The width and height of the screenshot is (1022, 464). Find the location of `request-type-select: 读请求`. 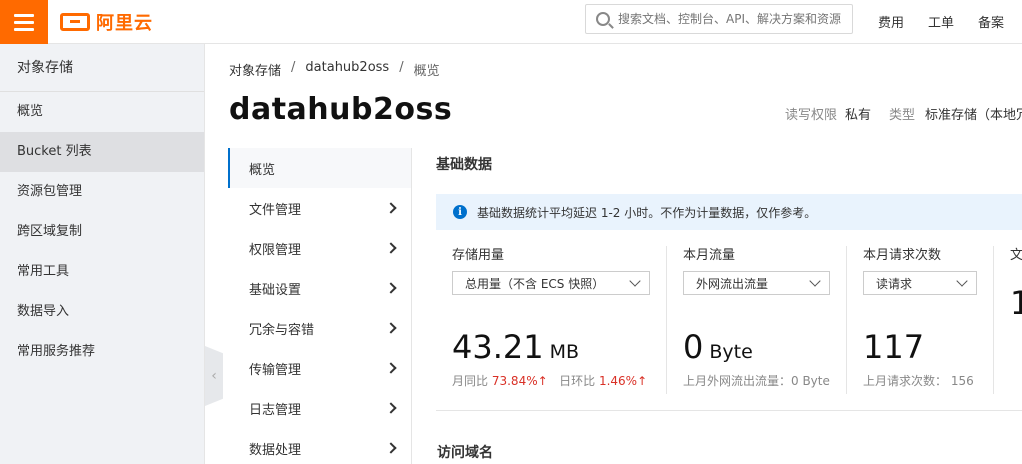

request-type-select: 读请求 is located at coordinates (920, 283).